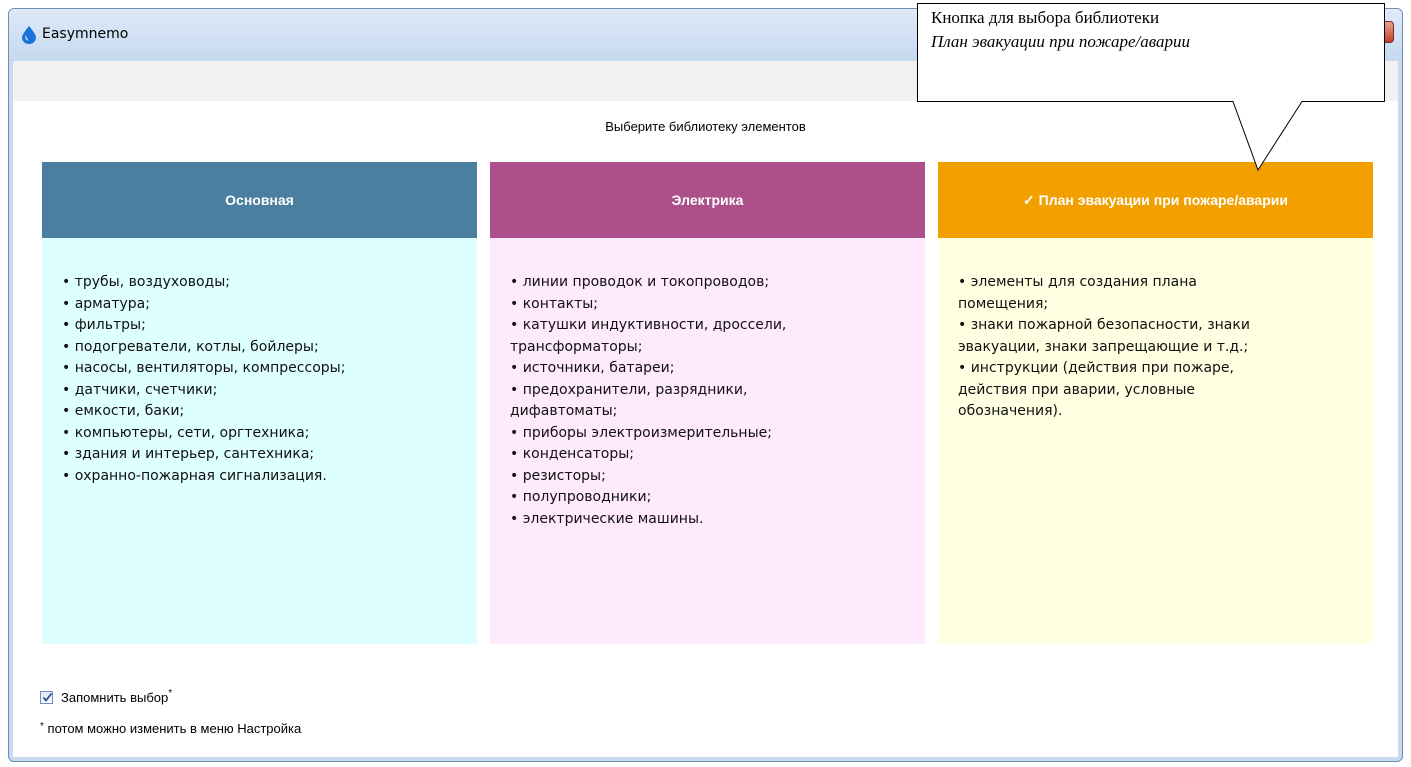 This screenshot has width=1411, height=767. Describe the element at coordinates (572, 454) in the screenshot. I see `list-item: • конденсаторы;` at that location.